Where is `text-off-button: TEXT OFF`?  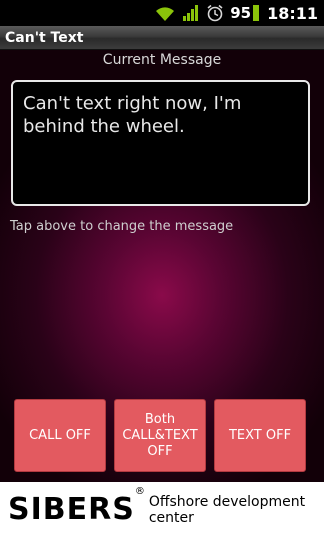
text-off-button: TEXT OFF is located at coordinates (260, 435).